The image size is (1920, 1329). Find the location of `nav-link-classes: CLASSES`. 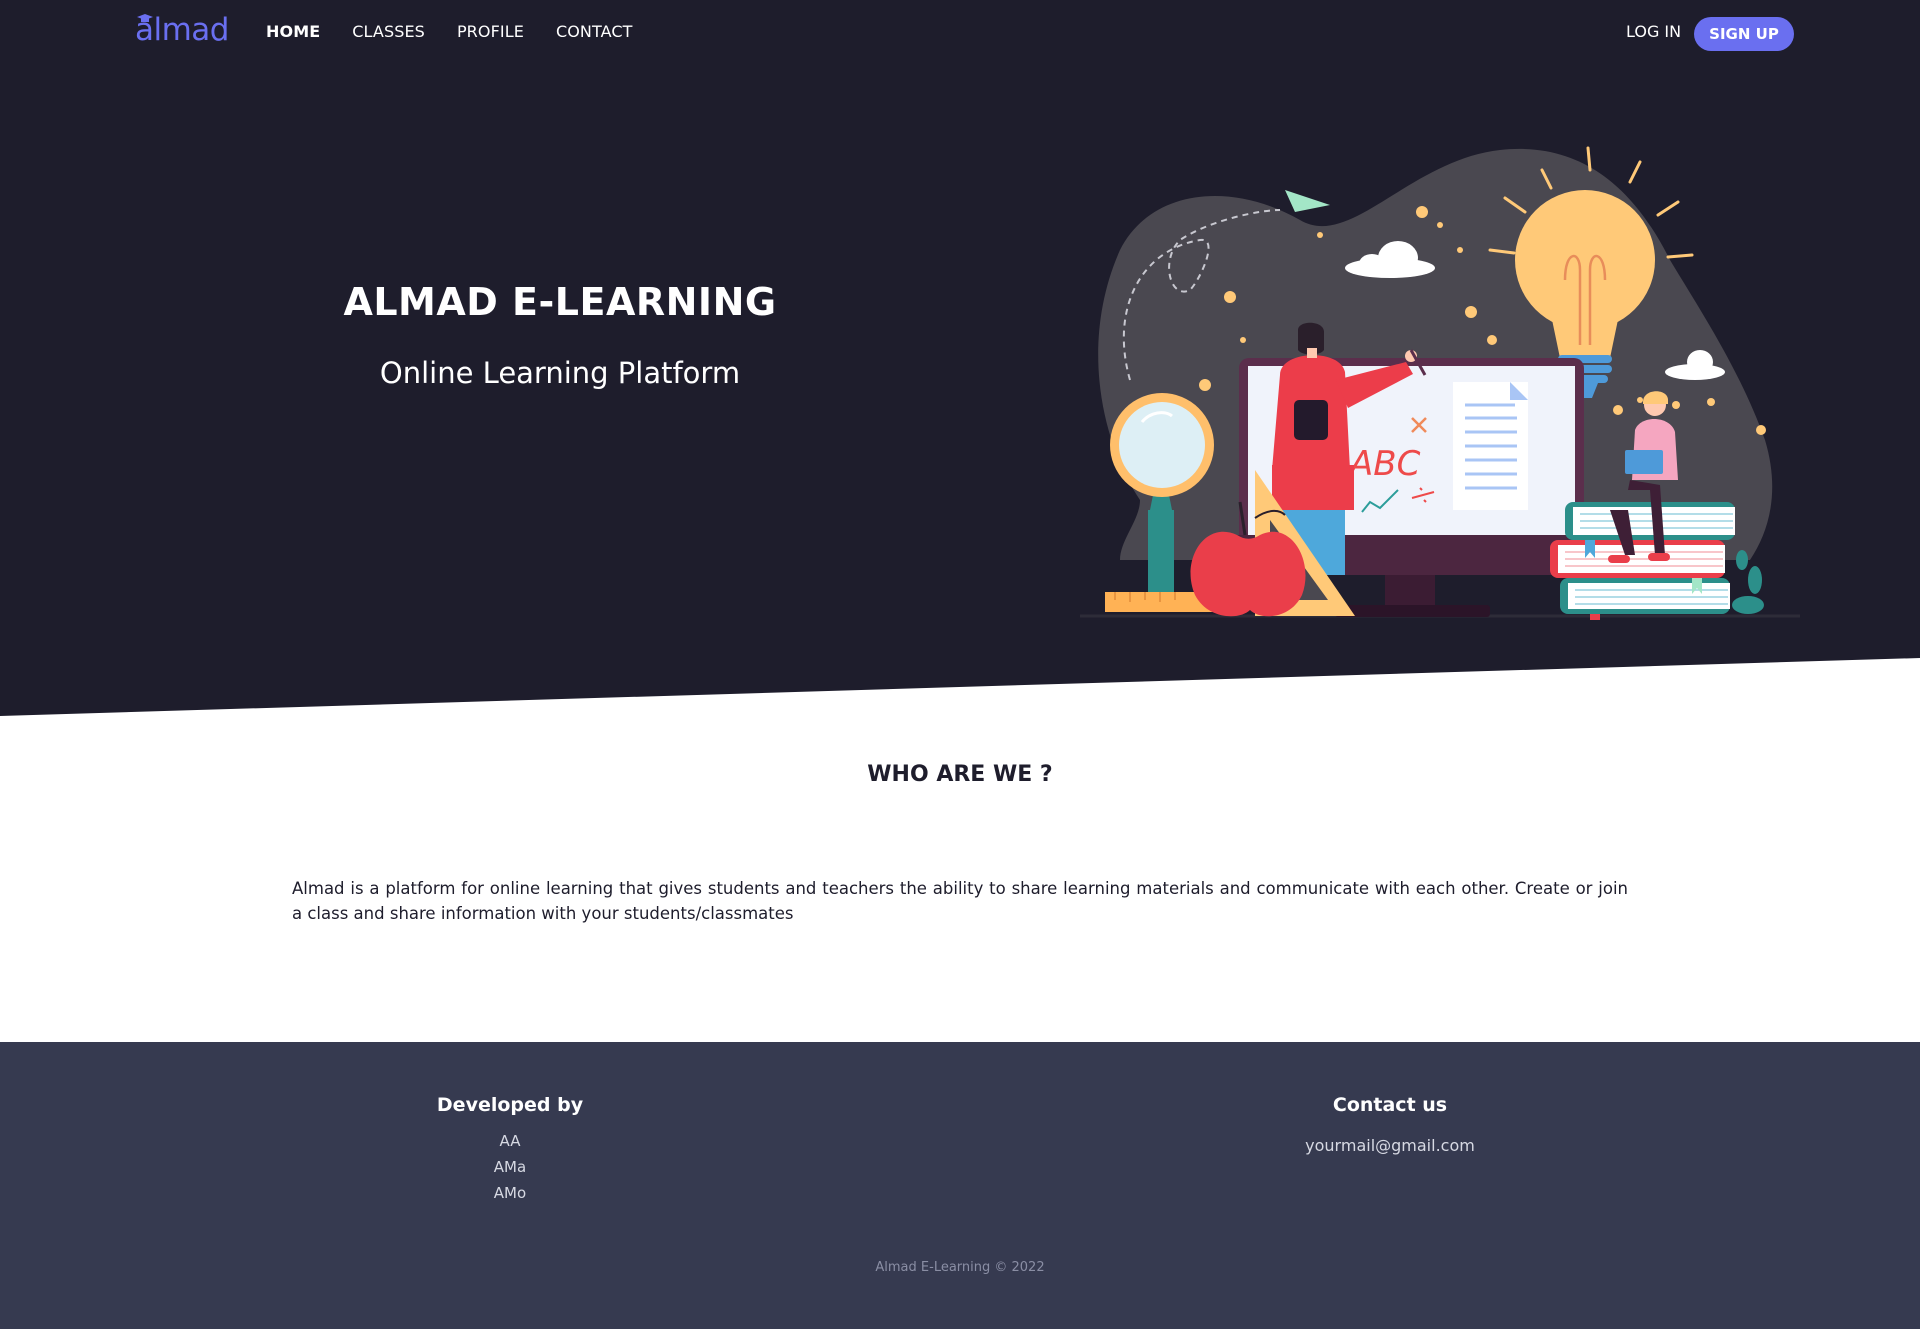

nav-link-classes: CLASSES is located at coordinates (388, 31).